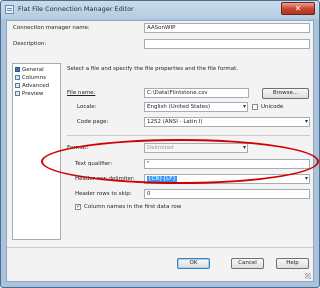  What do you see at coordinates (188, 135) in the screenshot?
I see `separator` at bounding box center [188, 135].